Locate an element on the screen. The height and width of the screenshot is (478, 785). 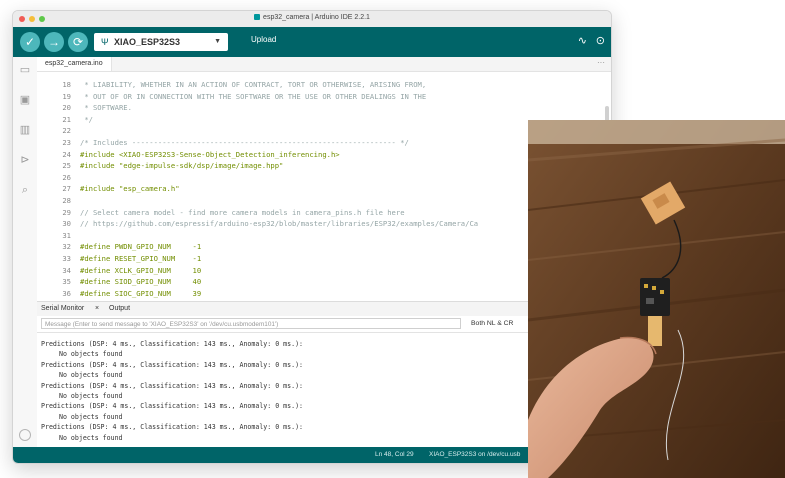
line-number: 21 is located at coordinates (66, 119).